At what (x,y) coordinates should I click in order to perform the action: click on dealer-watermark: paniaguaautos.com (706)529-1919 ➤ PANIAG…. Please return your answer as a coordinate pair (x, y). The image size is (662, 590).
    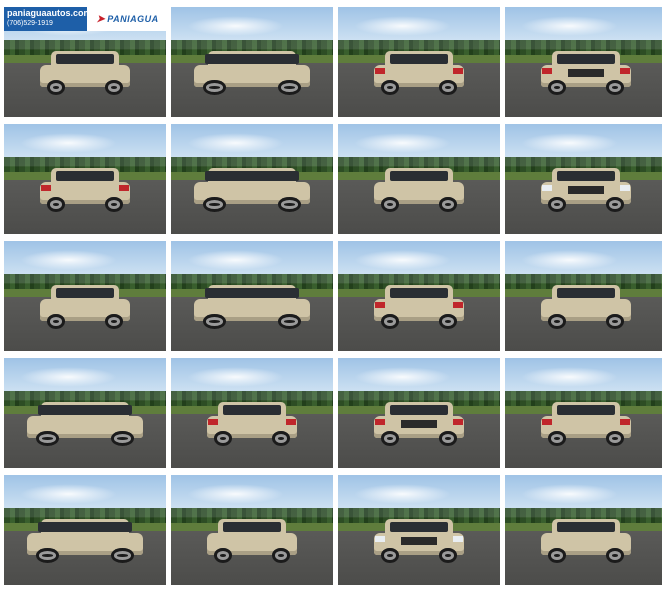
    Looking at the image, I should click on (86, 19).